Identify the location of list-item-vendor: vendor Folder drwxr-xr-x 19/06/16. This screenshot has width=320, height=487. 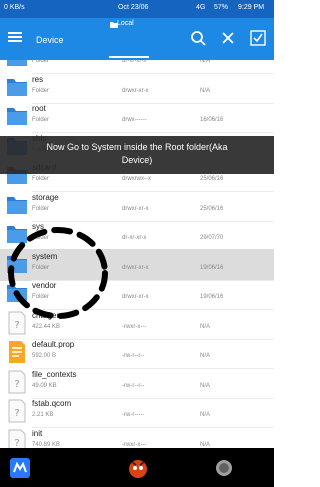
(137, 294).